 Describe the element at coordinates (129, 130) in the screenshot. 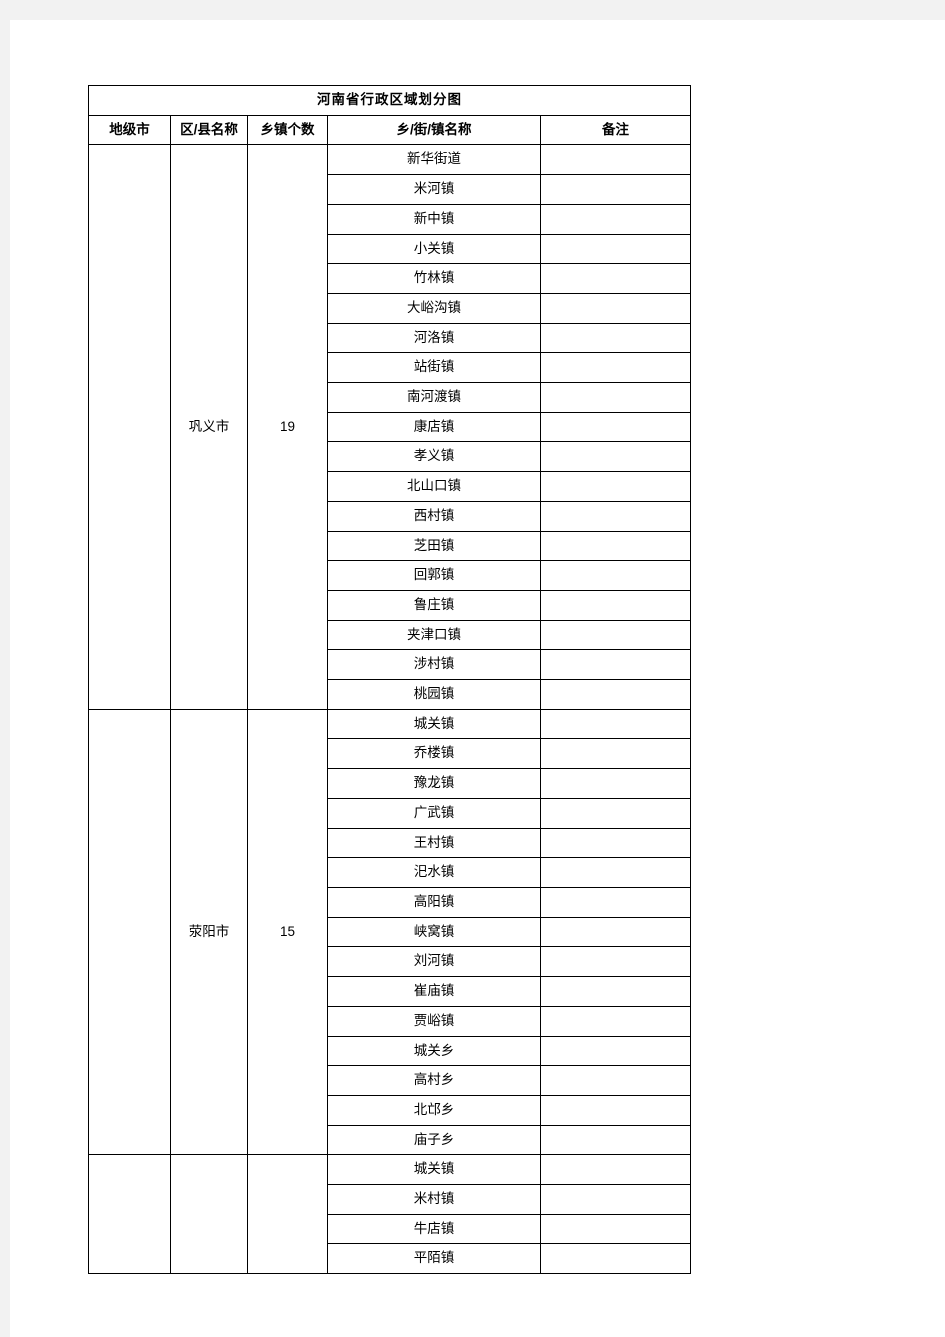

I see `column-header-city: 地级市` at that location.